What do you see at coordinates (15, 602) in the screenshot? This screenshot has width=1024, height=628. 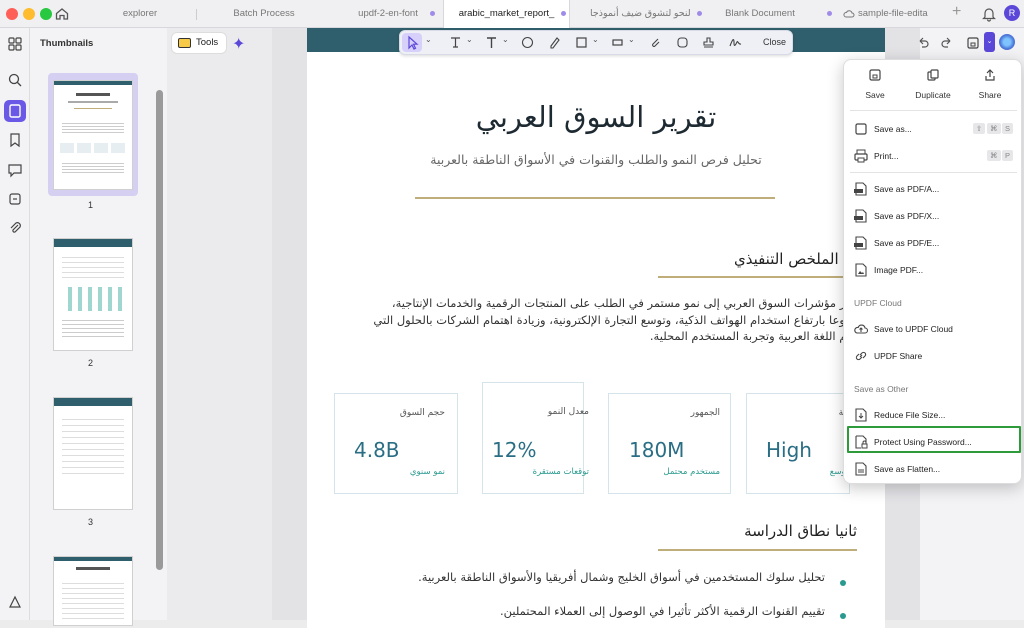 I see `layers-icon` at bounding box center [15, 602].